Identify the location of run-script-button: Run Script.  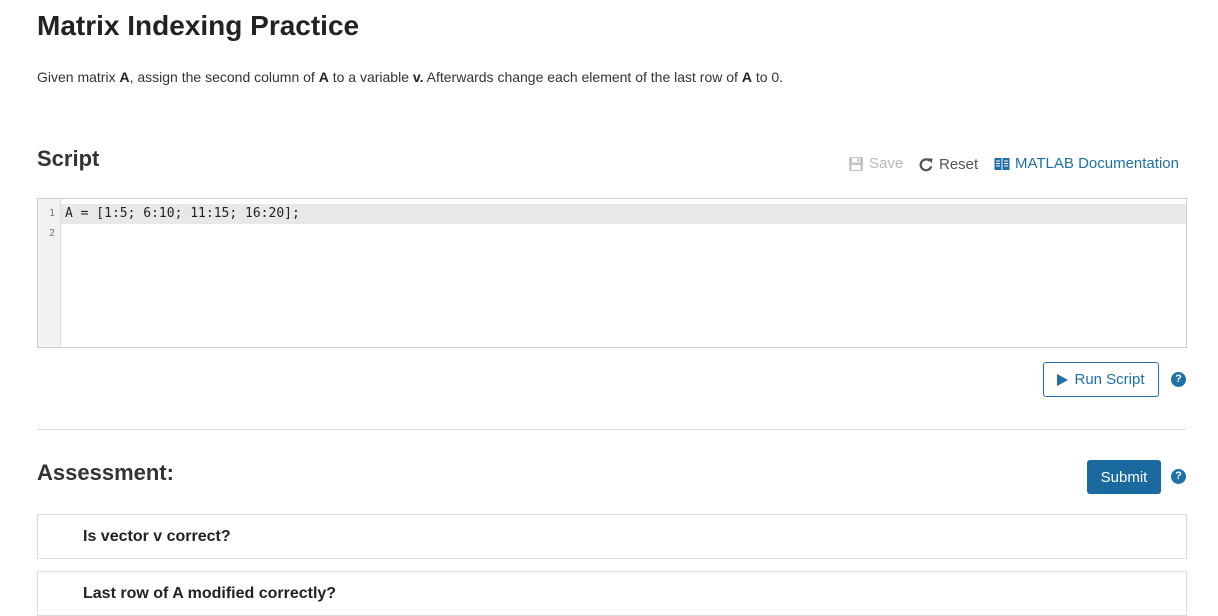
(1101, 379).